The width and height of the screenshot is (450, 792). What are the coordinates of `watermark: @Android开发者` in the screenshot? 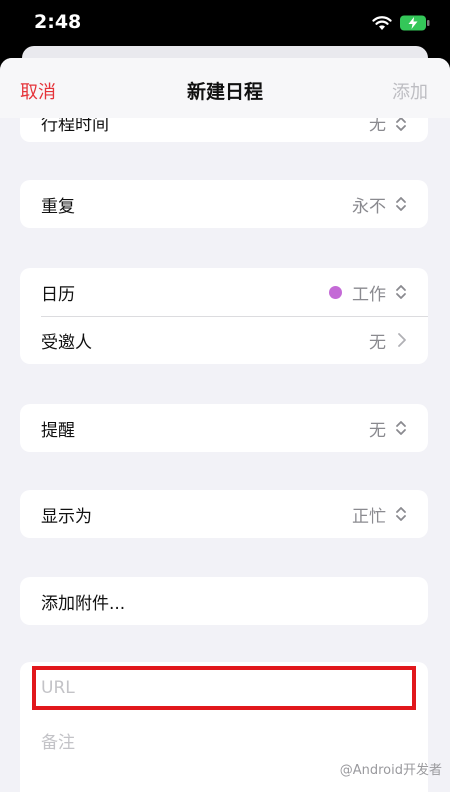 It's located at (390, 770).